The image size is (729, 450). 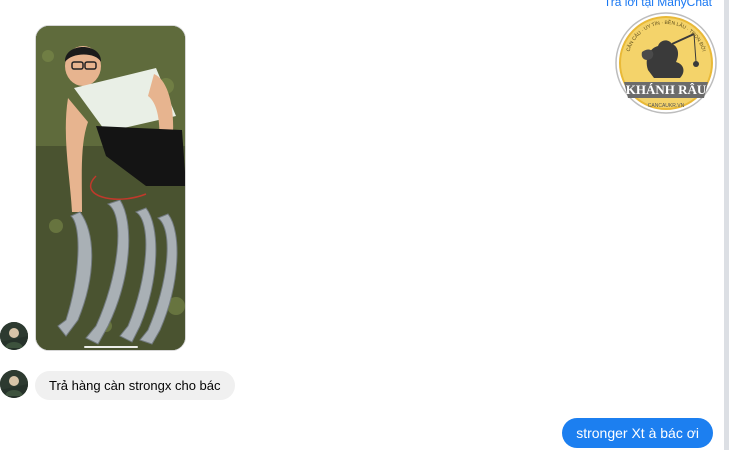 What do you see at coordinates (726, 225) in the screenshot?
I see `scrollbar` at bounding box center [726, 225].